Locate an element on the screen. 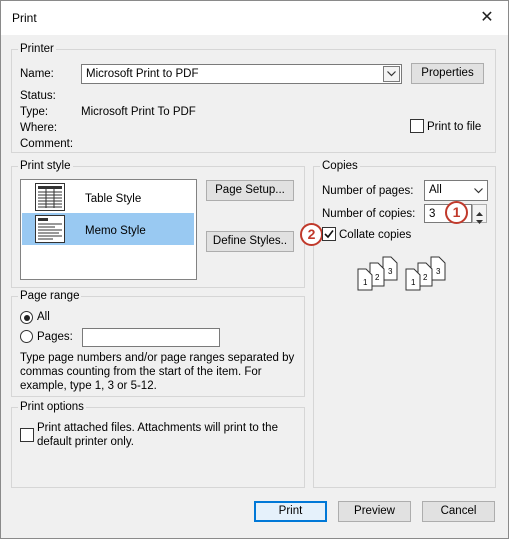 The image size is (509, 539). print-attached-checkbox is located at coordinates (27, 435).